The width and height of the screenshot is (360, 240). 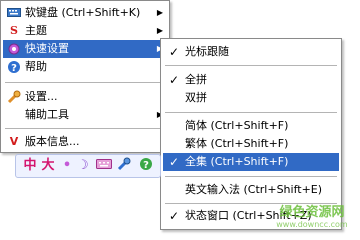 What do you see at coordinates (85, 67) in the screenshot?
I see `menu-item-help: ? 帮助` at bounding box center [85, 67].